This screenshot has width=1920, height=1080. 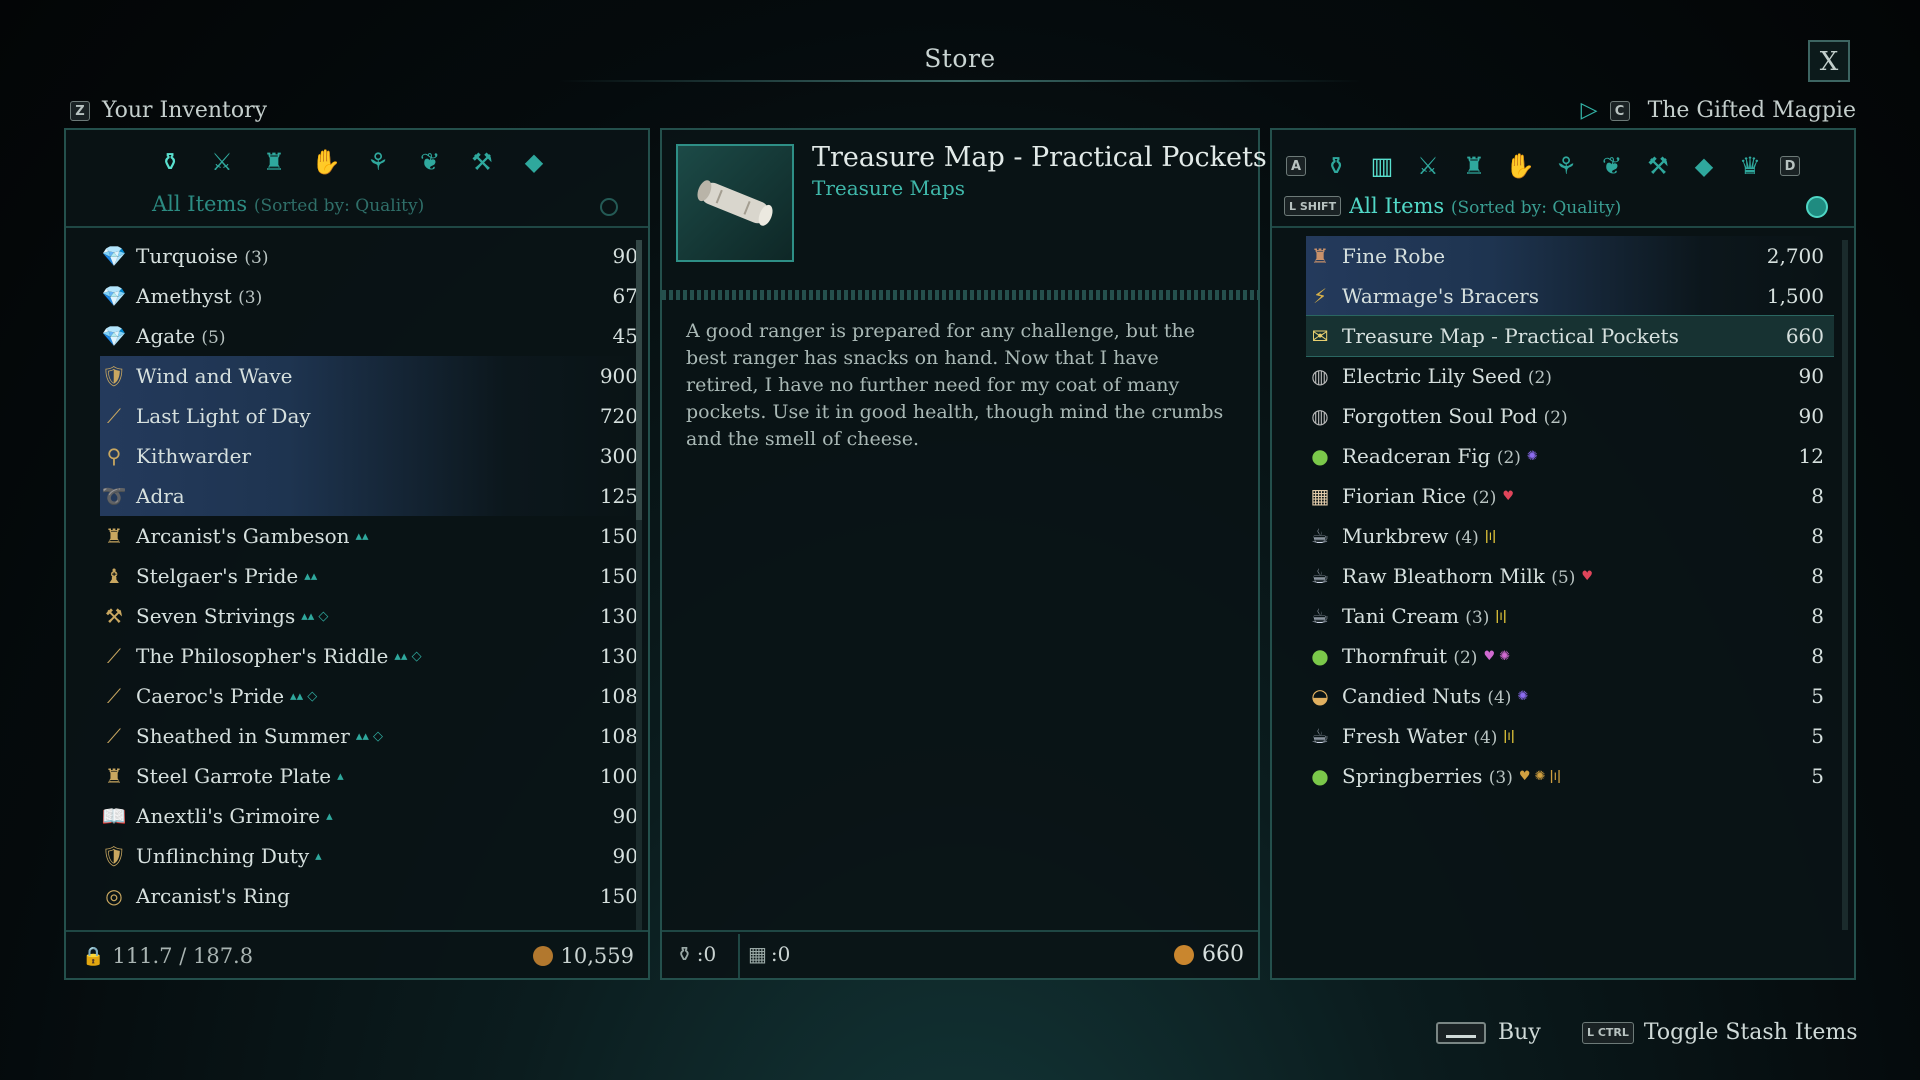 I want to click on inventory-row: ◈⟋Last Light of Day720, so click(x=369, y=416).